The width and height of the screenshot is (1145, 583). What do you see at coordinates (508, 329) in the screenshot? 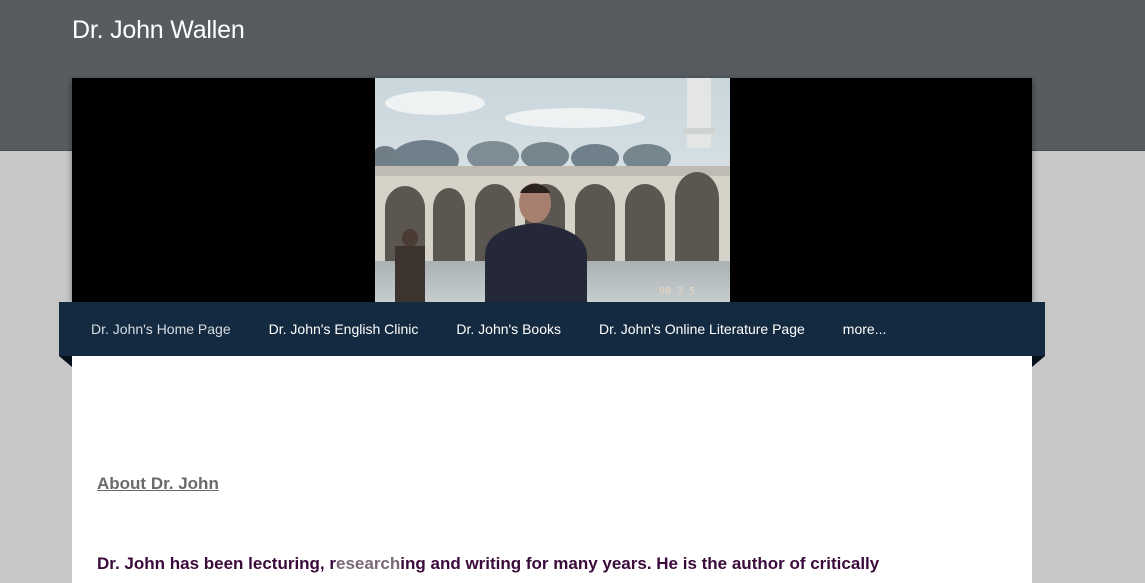
I see `nav-item-books: Dr. John's Books` at bounding box center [508, 329].